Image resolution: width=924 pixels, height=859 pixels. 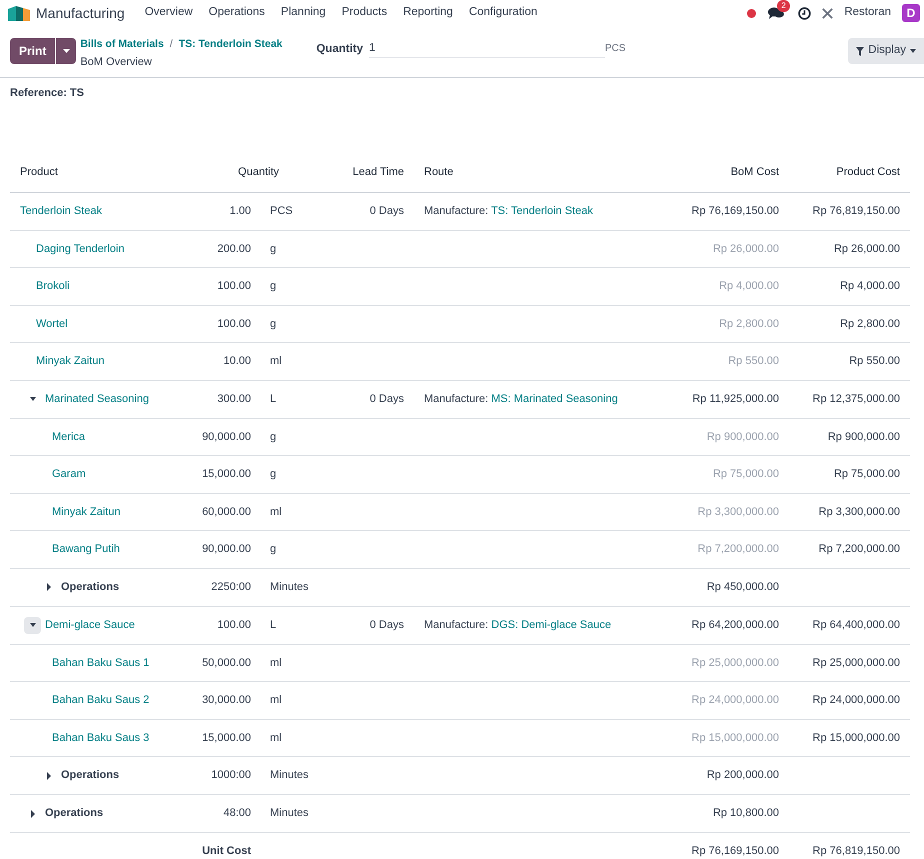 I want to click on product-cost-text: Rp 25,000,000.00, so click(x=856, y=662).